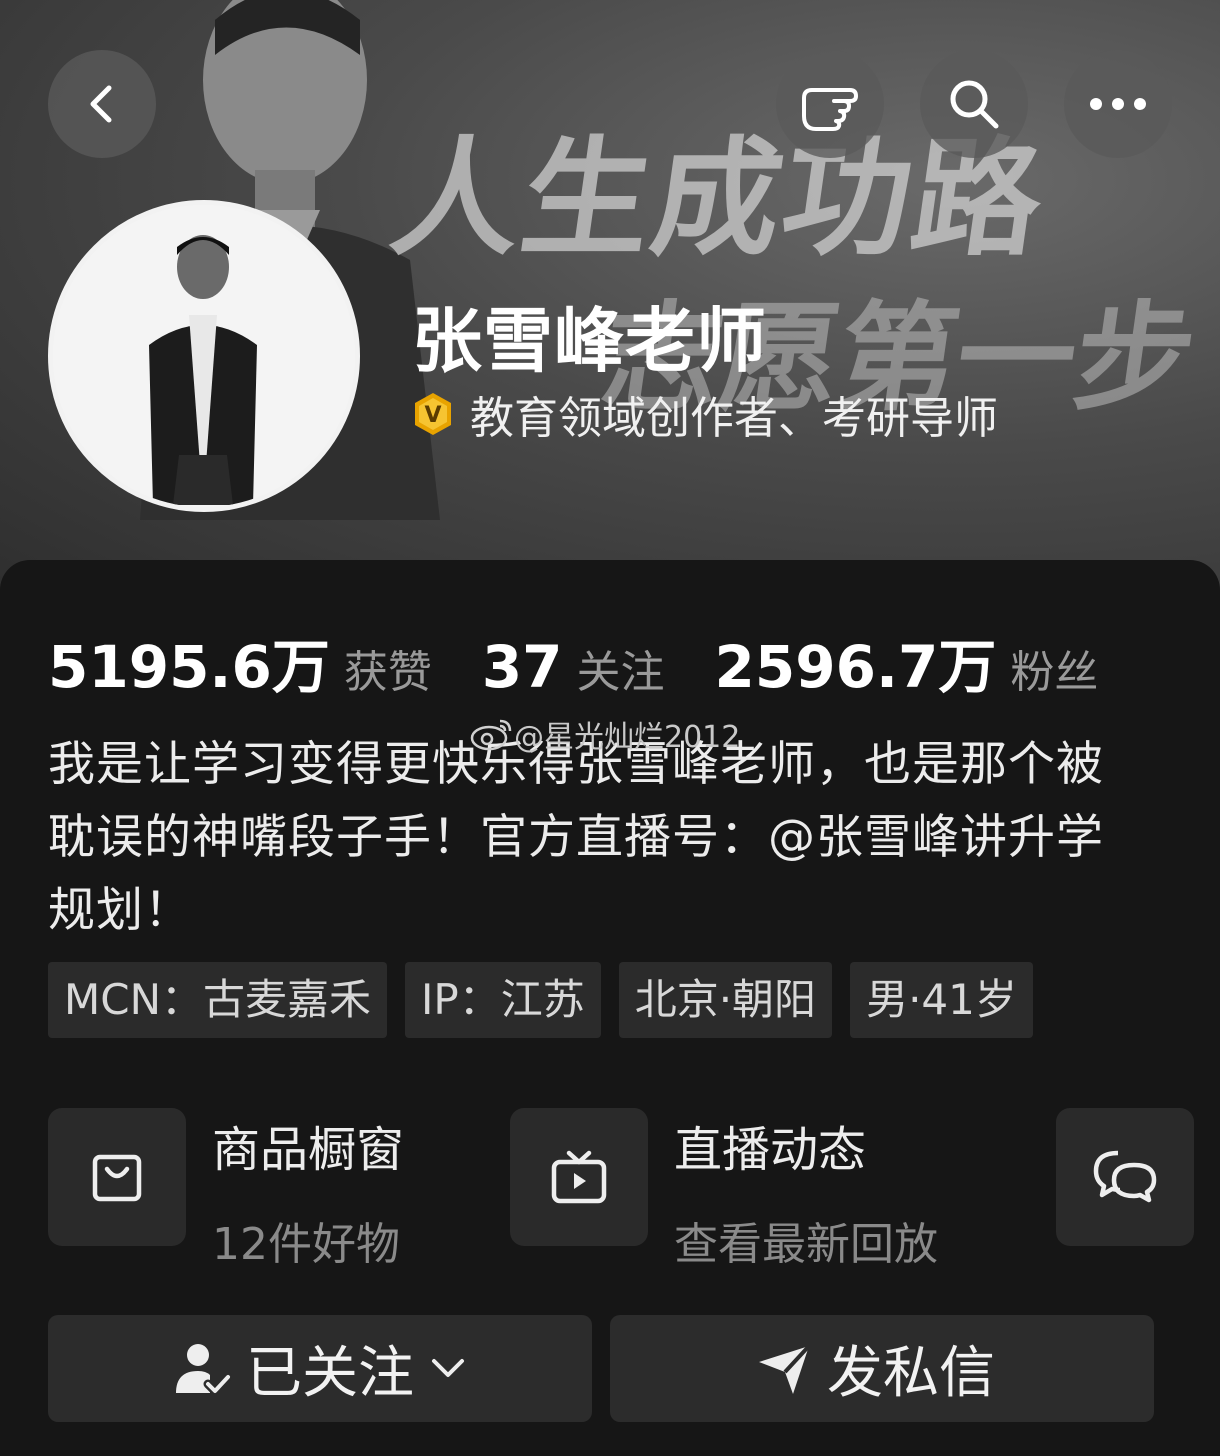 The image size is (1220, 1456). Describe the element at coordinates (621, 668) in the screenshot. I see `following-label: 关注` at that location.